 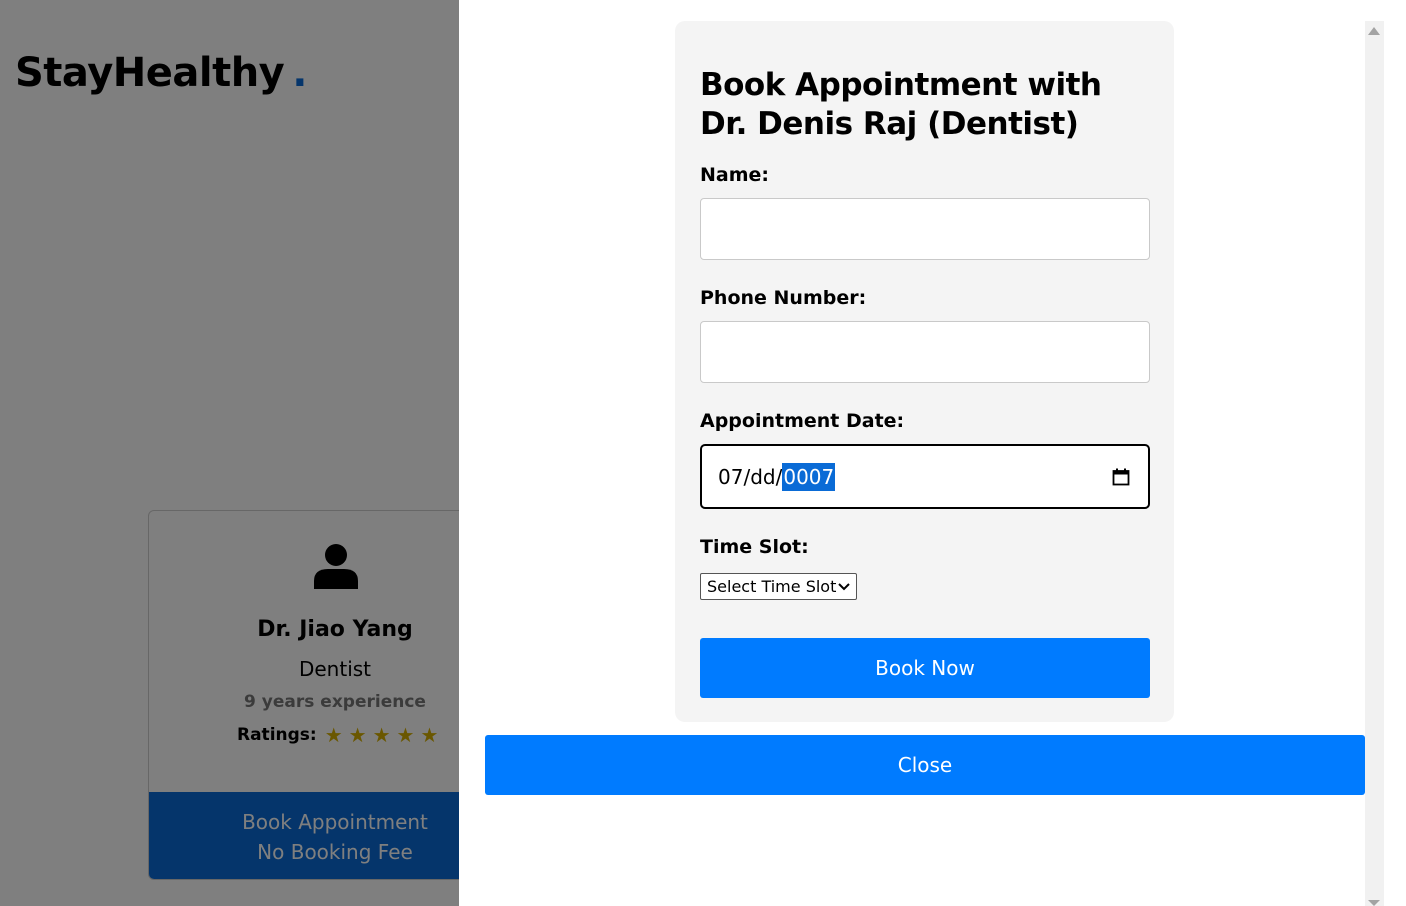 What do you see at coordinates (762, 477) in the screenshot?
I see `date-day: dd` at bounding box center [762, 477].